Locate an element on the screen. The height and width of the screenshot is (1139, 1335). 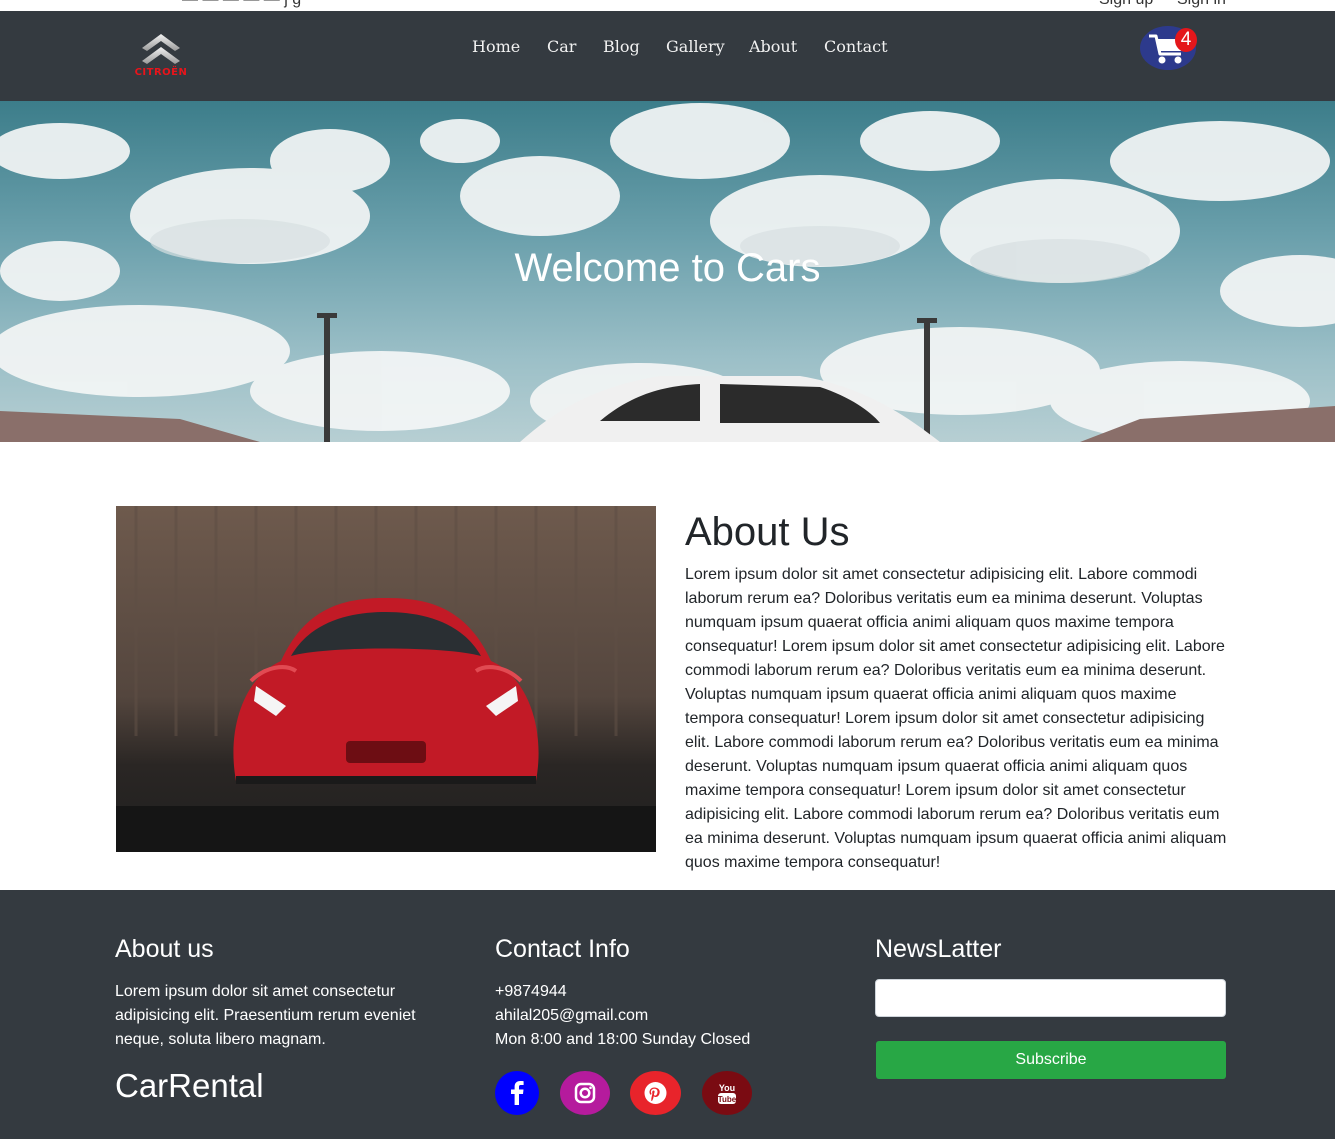
nav-contact: Contact is located at coordinates (856, 46).